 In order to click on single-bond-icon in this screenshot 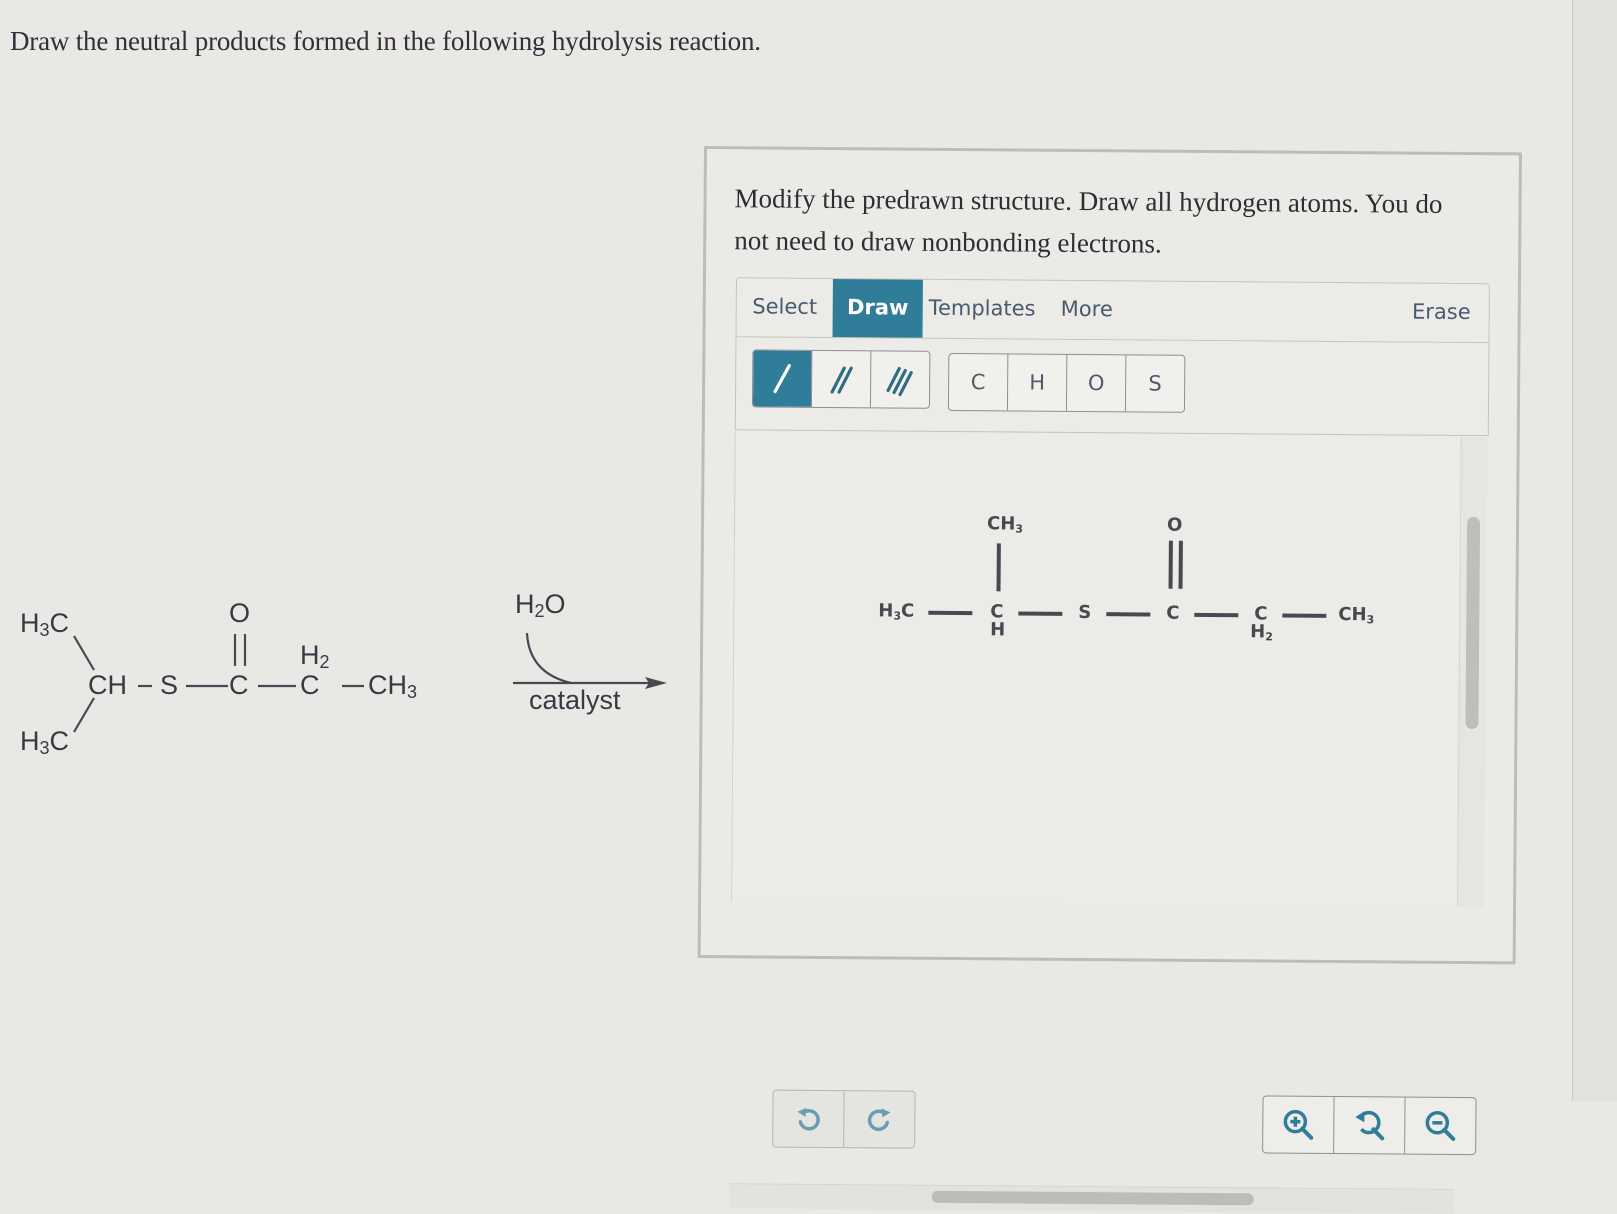, I will do `click(782, 379)`.